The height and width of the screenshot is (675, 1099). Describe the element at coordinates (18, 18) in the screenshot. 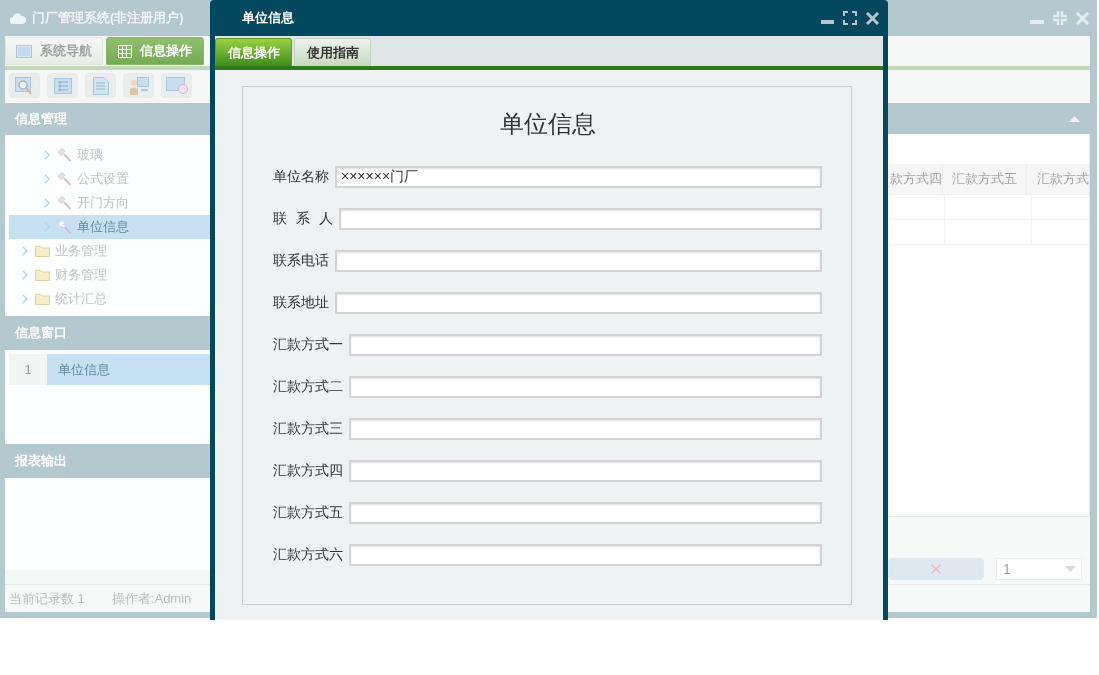

I see `cloud-logo-icon` at that location.